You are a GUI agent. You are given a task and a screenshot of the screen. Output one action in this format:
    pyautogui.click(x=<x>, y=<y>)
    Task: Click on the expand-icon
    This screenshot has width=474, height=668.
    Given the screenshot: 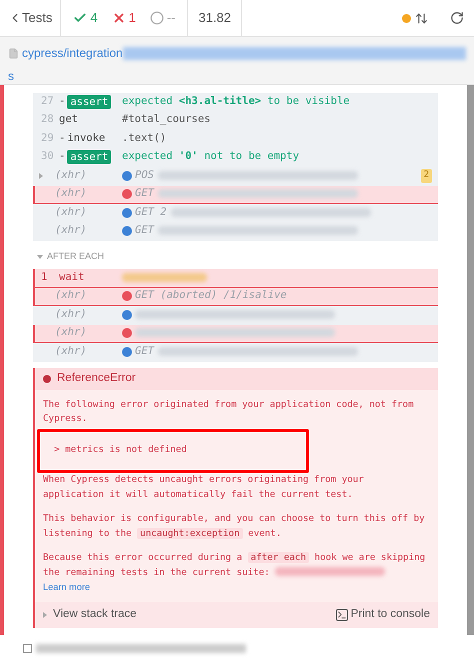 What is the action you would take?
    pyautogui.click(x=41, y=175)
    